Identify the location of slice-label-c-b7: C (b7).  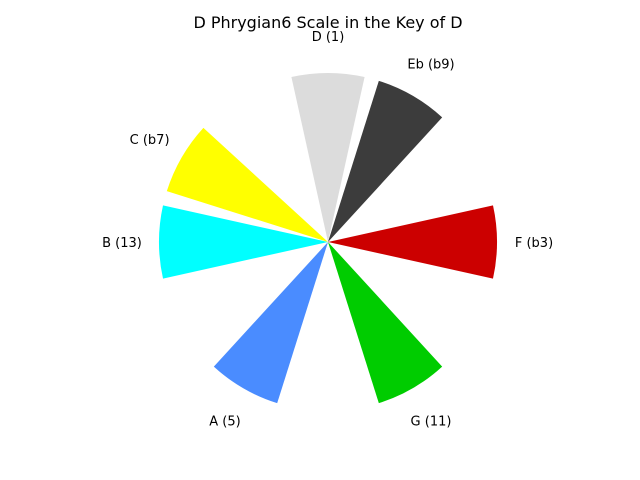
(150, 140).